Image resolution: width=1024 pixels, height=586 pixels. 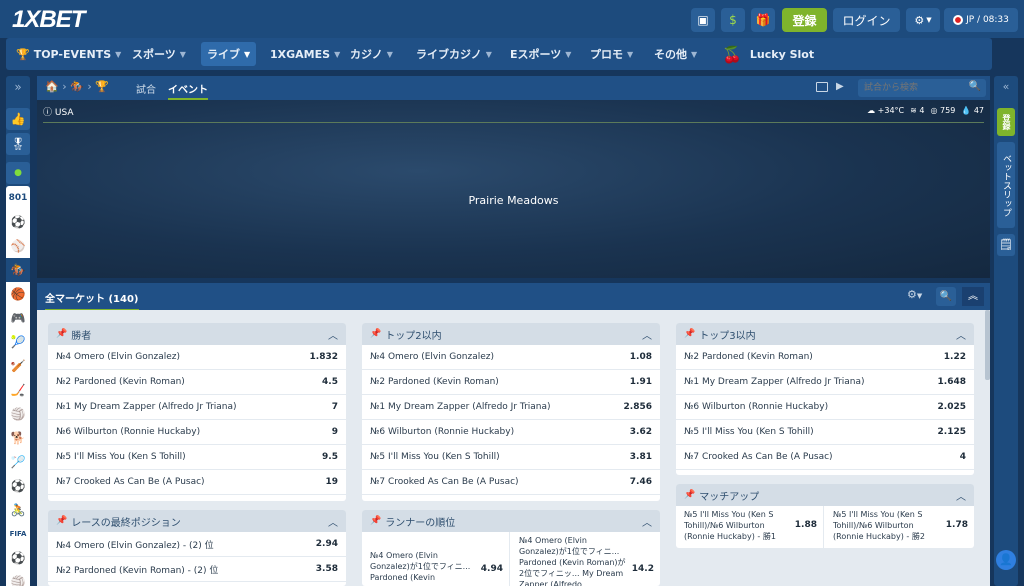 I want to click on soccer-icon: ⚽, so click(x=18, y=222).